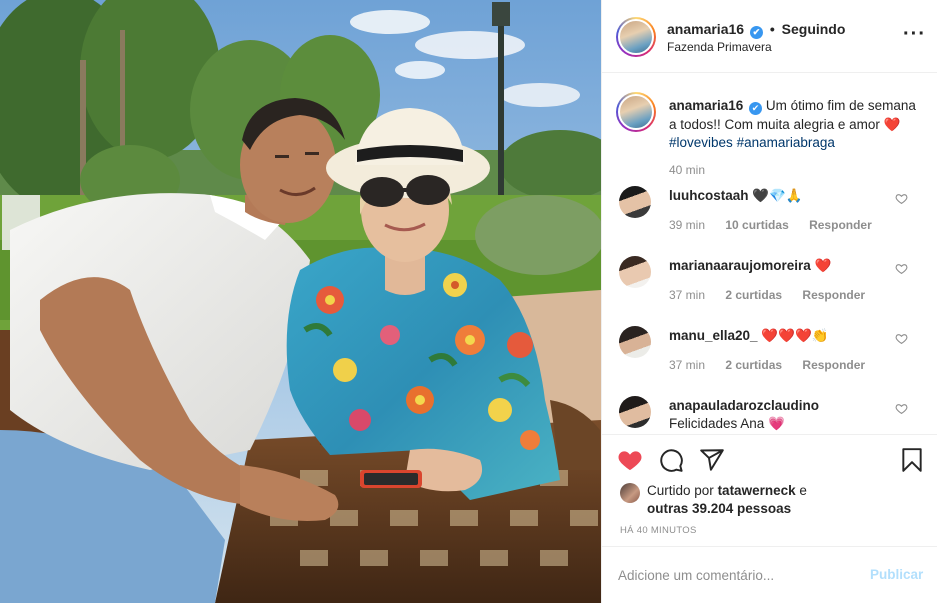 This screenshot has height=603, width=937. I want to click on comment-time: 39 min, so click(687, 225).